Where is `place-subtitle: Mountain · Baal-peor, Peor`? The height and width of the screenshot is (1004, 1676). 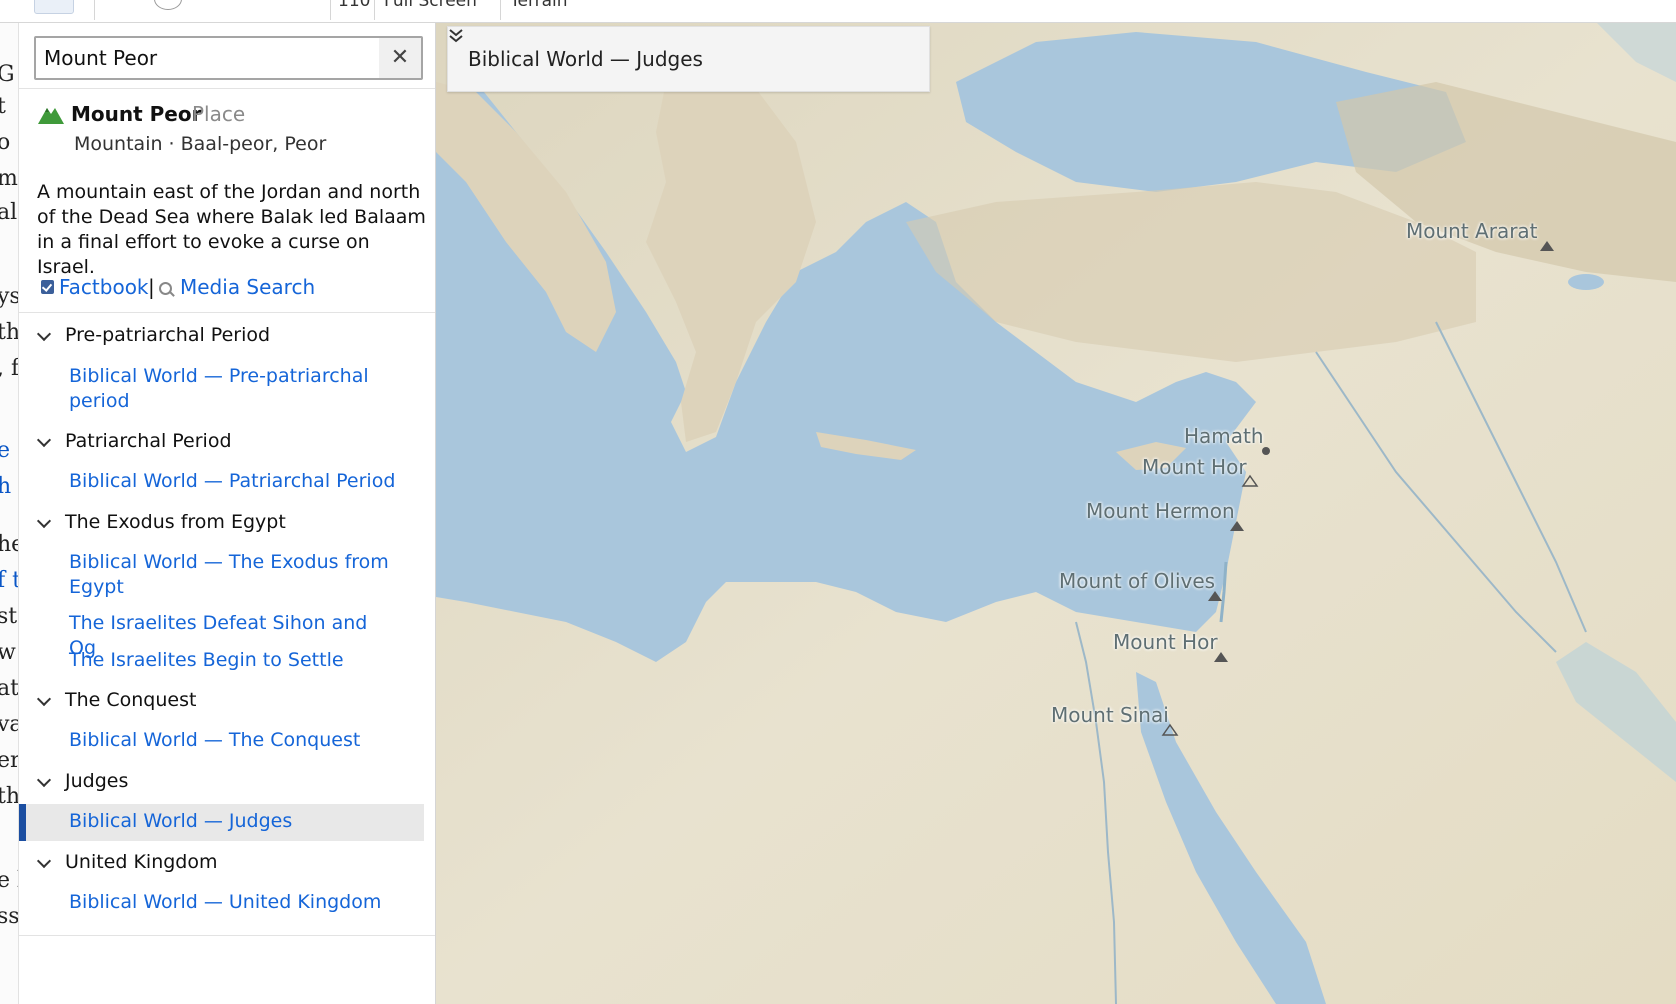
place-subtitle: Mountain · Baal-peor, Peor is located at coordinates (200, 144).